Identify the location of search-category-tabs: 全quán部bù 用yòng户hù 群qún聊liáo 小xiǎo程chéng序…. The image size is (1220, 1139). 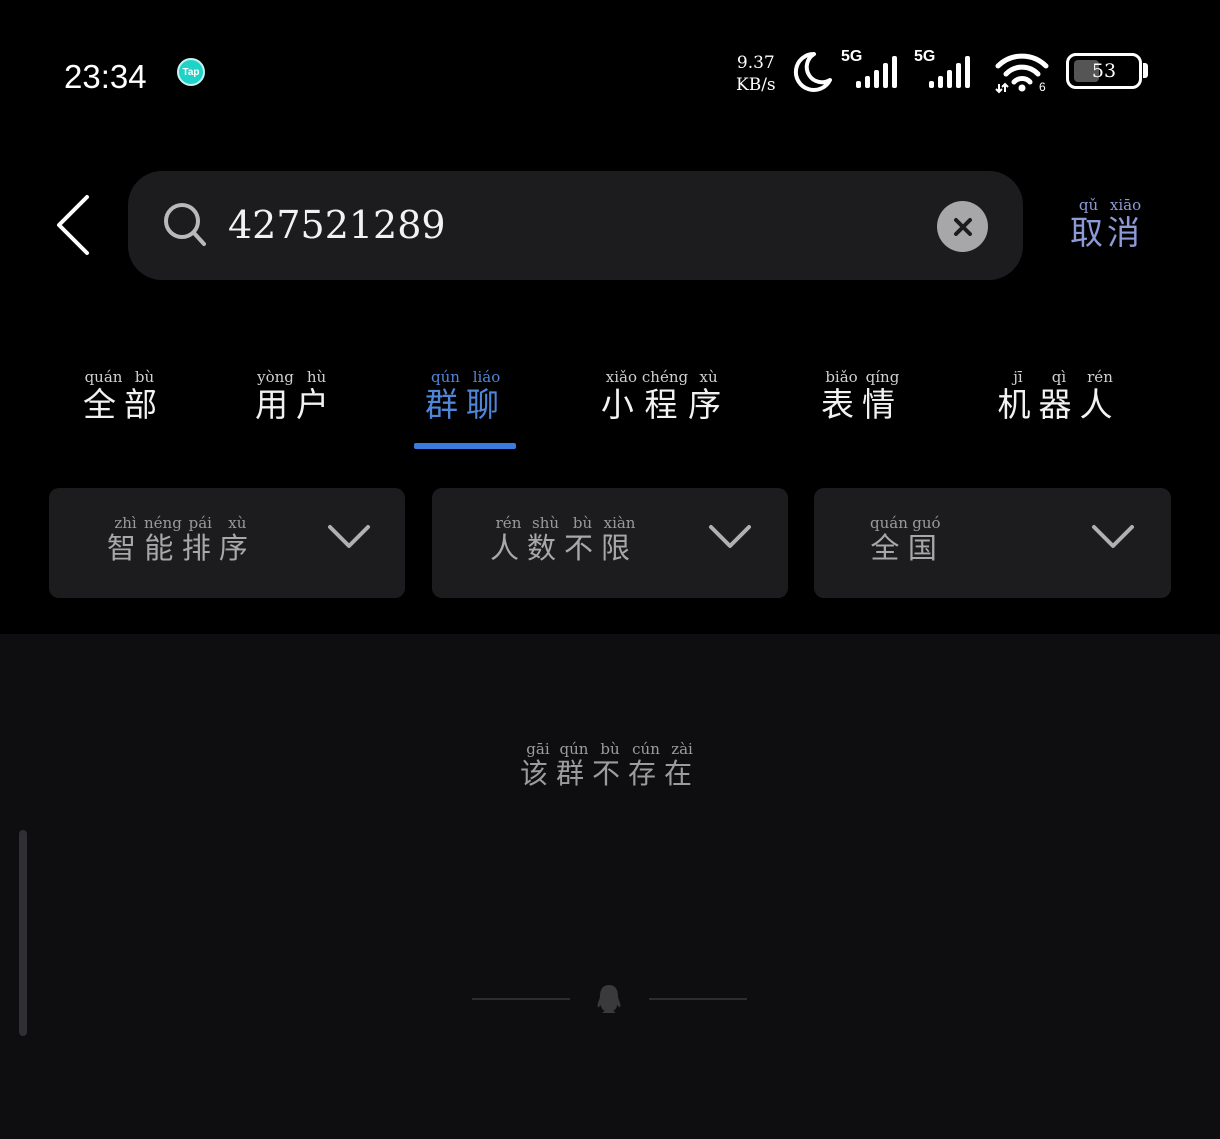
(610, 409).